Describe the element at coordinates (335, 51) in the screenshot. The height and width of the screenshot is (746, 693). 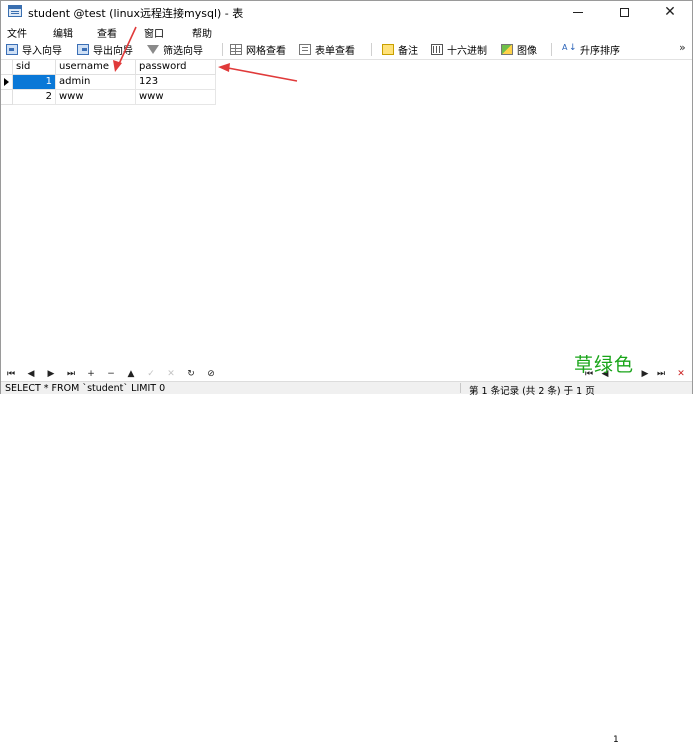
I see `form-view-label: 表单查看` at that location.